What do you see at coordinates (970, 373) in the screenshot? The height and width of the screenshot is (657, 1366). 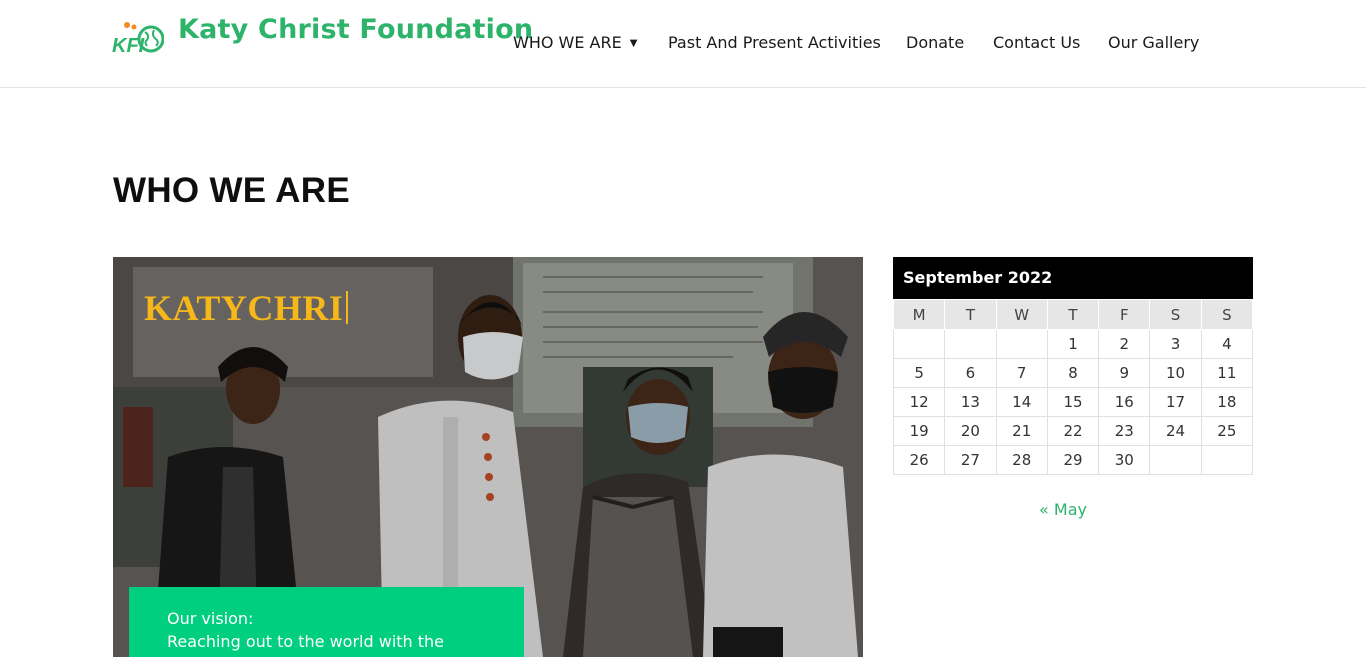 I see `calendar-day: 6` at bounding box center [970, 373].